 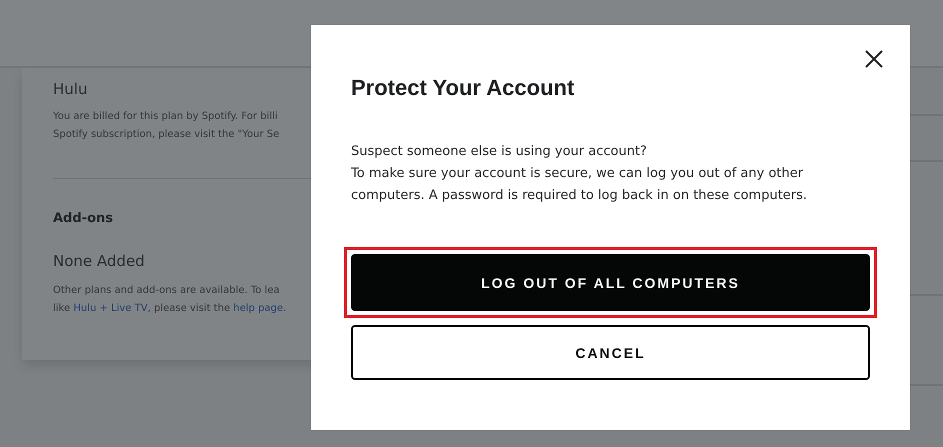 What do you see at coordinates (83, 218) in the screenshot?
I see `section-heading: Add-ons` at bounding box center [83, 218].